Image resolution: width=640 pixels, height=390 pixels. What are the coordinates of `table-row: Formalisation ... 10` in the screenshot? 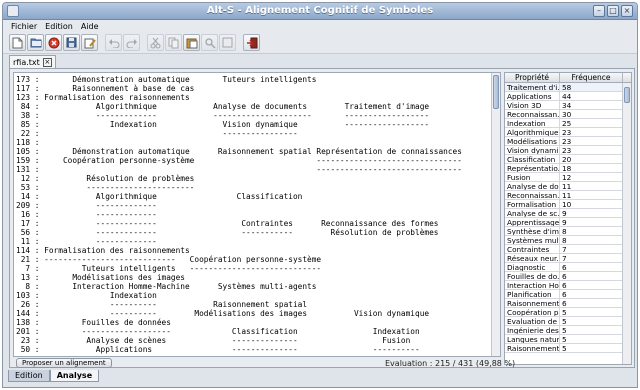 It's located at (568, 204).